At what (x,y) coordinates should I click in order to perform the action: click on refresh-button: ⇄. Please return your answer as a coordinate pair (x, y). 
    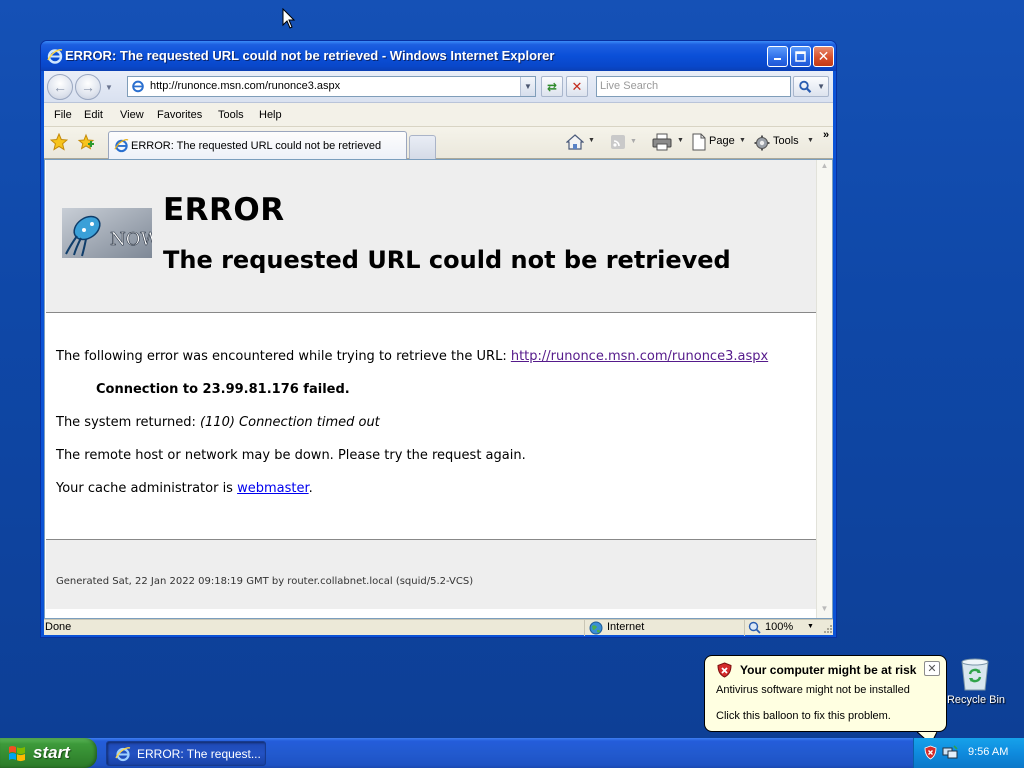
    Looking at the image, I should click on (552, 86).